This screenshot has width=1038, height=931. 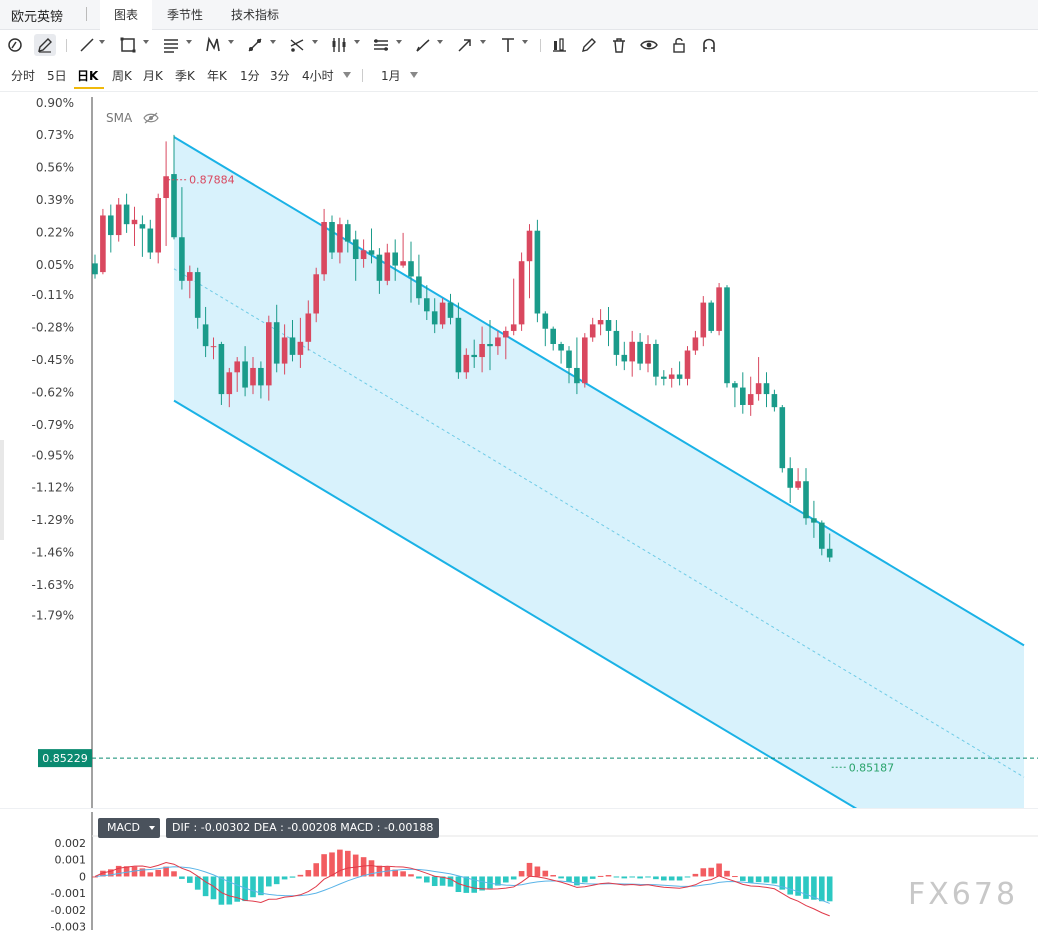 What do you see at coordinates (465, 45) in the screenshot?
I see `arrow-icon` at bounding box center [465, 45].